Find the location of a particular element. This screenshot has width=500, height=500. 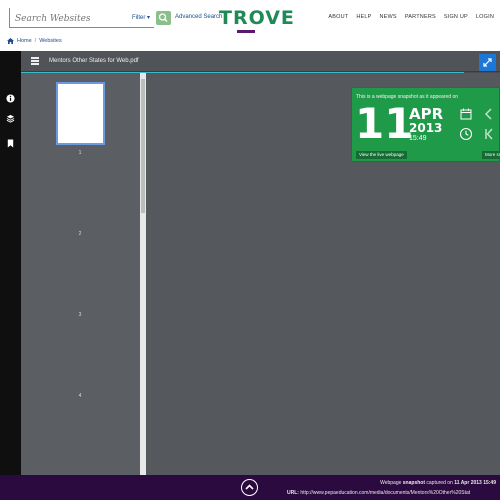

clock-icon is located at coordinates (466, 134).